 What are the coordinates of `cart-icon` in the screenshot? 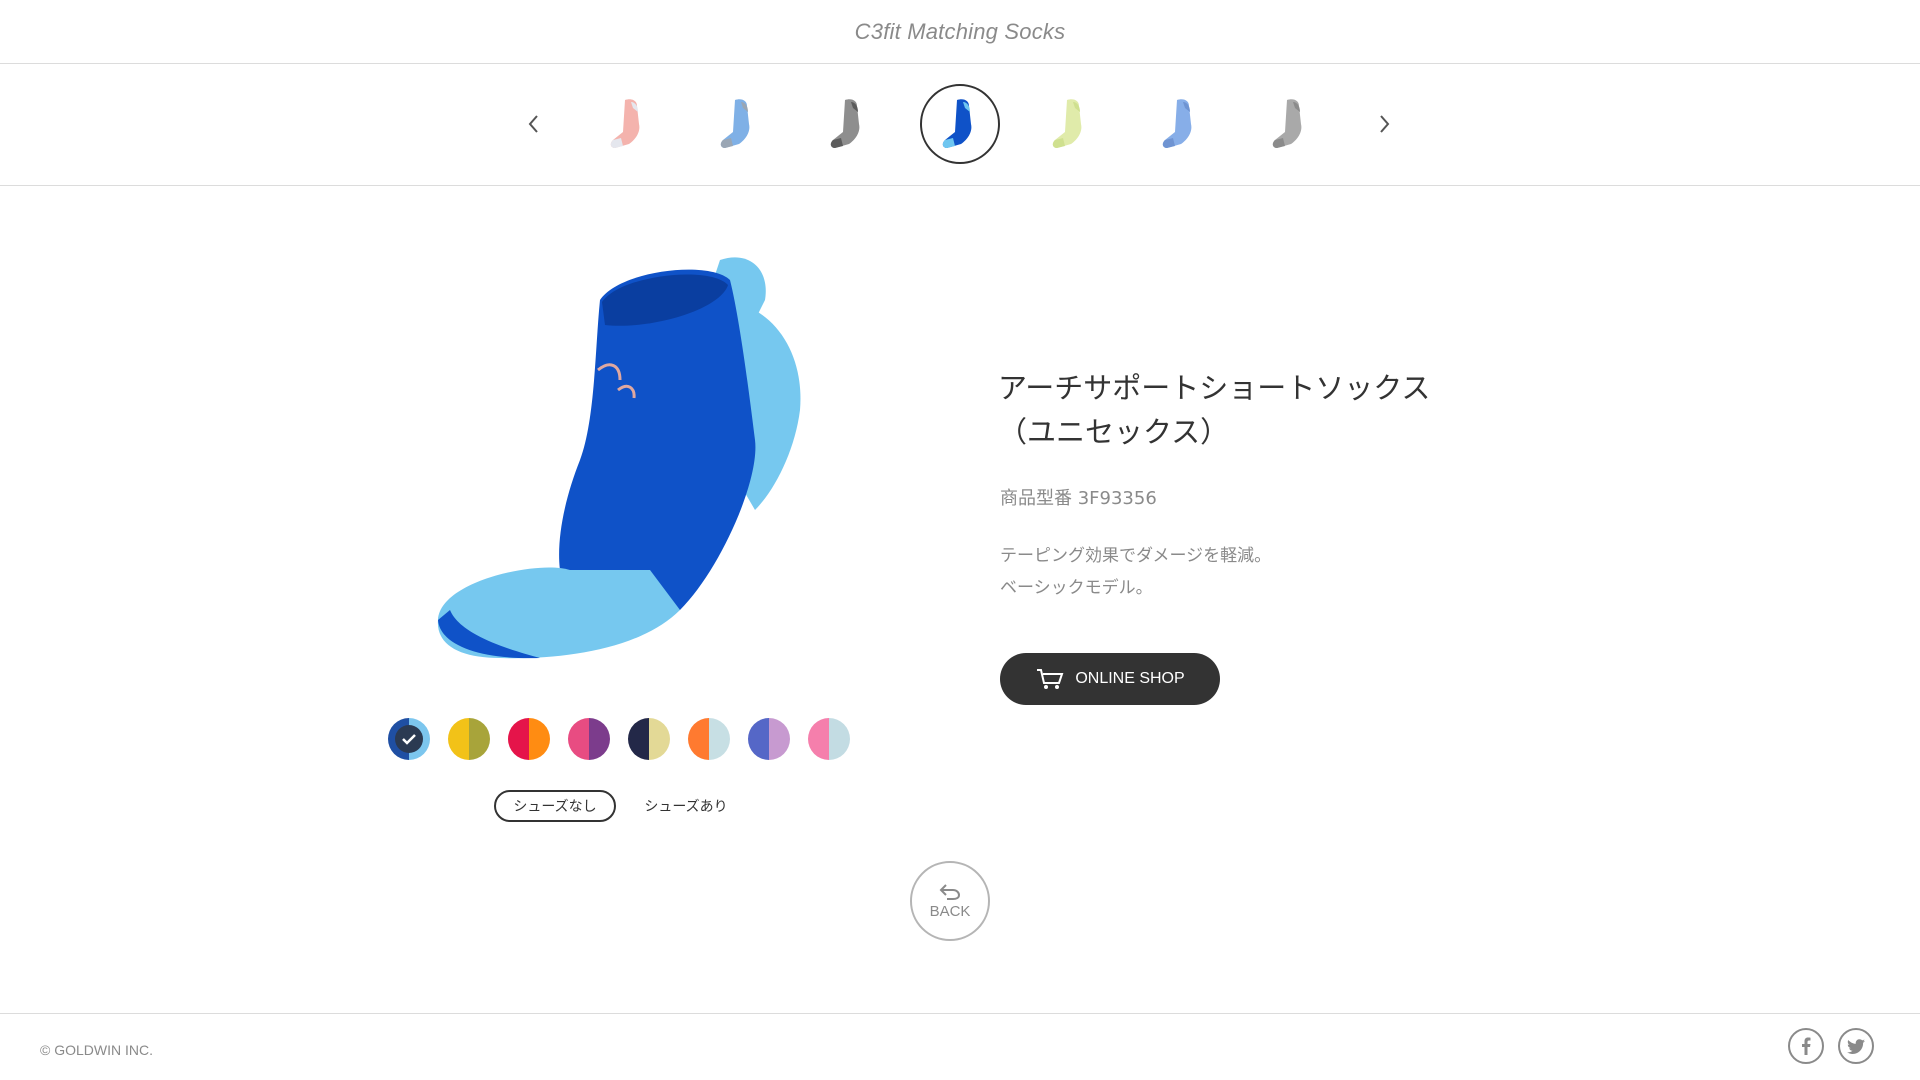 It's located at (1050, 679).